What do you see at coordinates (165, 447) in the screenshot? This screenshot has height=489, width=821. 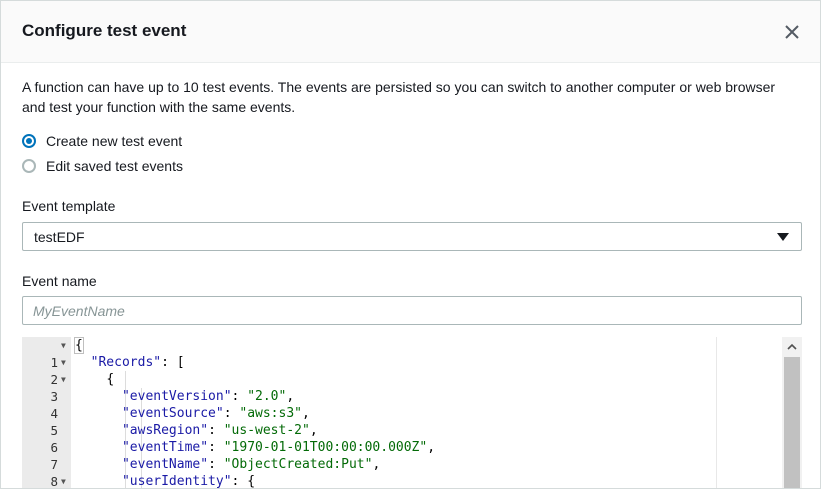 I see `json-key: "eventTime"` at bounding box center [165, 447].